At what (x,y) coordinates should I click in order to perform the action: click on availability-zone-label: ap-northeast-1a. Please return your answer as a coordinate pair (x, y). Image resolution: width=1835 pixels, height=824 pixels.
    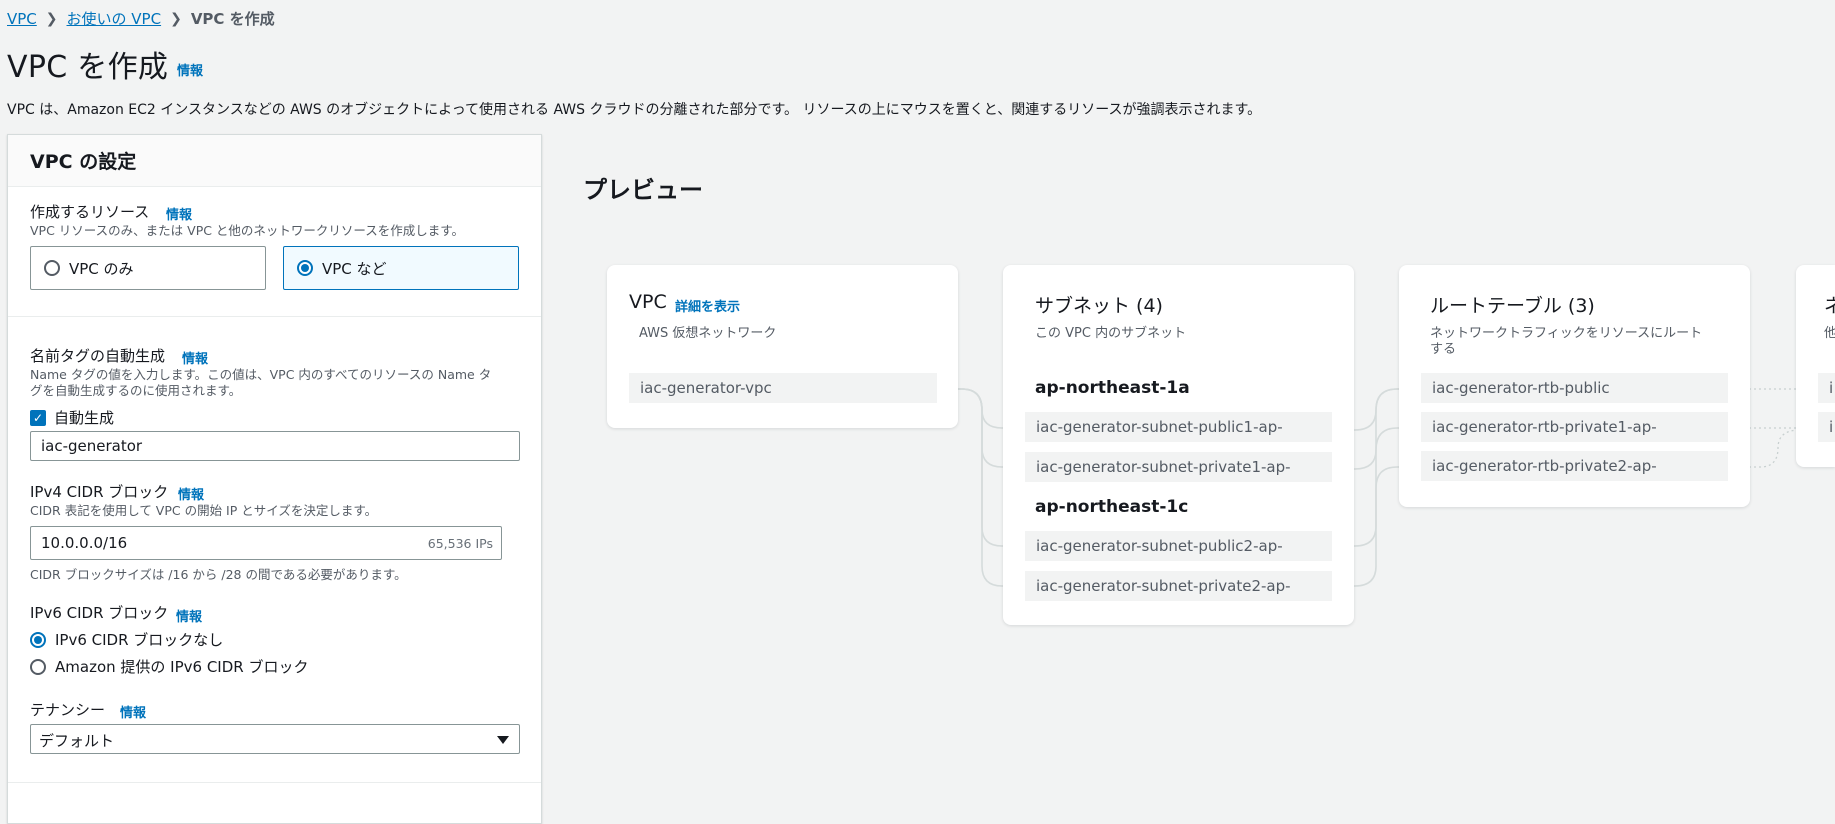
    Looking at the image, I should click on (1112, 388).